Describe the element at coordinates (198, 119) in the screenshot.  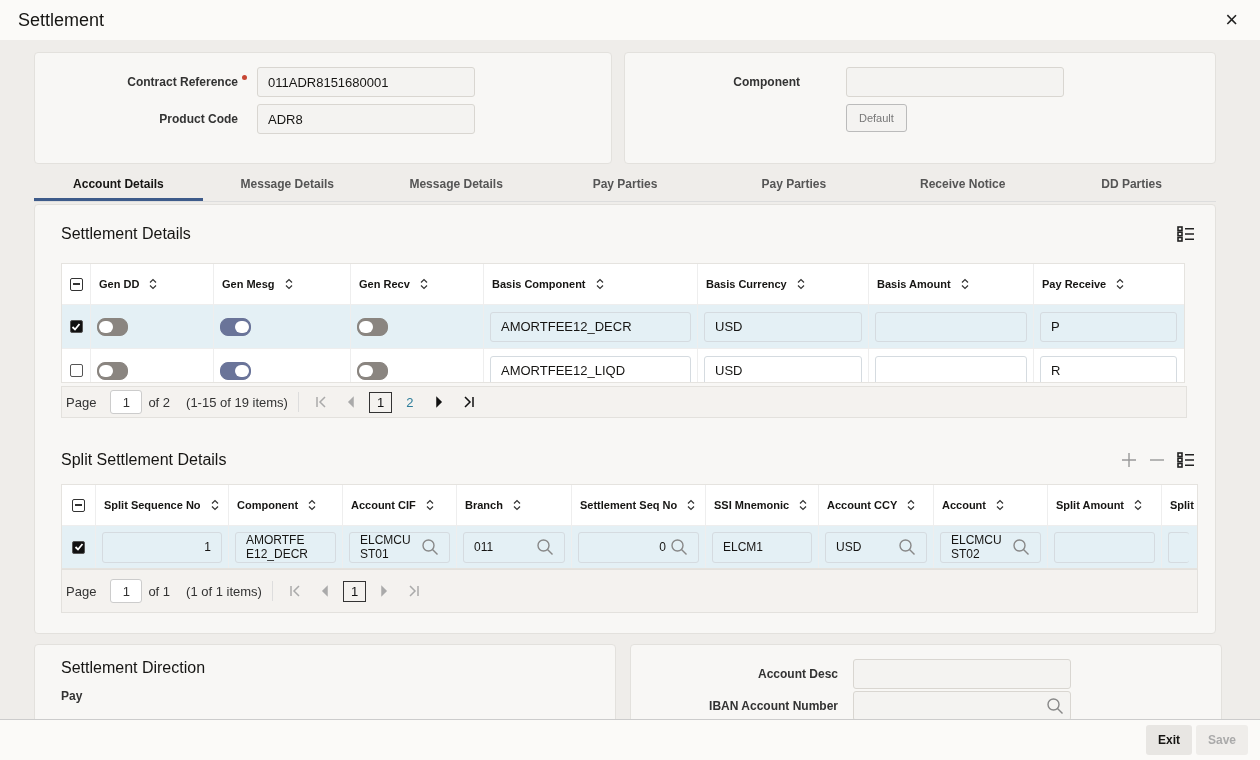
I see `field-label: Product Code` at that location.